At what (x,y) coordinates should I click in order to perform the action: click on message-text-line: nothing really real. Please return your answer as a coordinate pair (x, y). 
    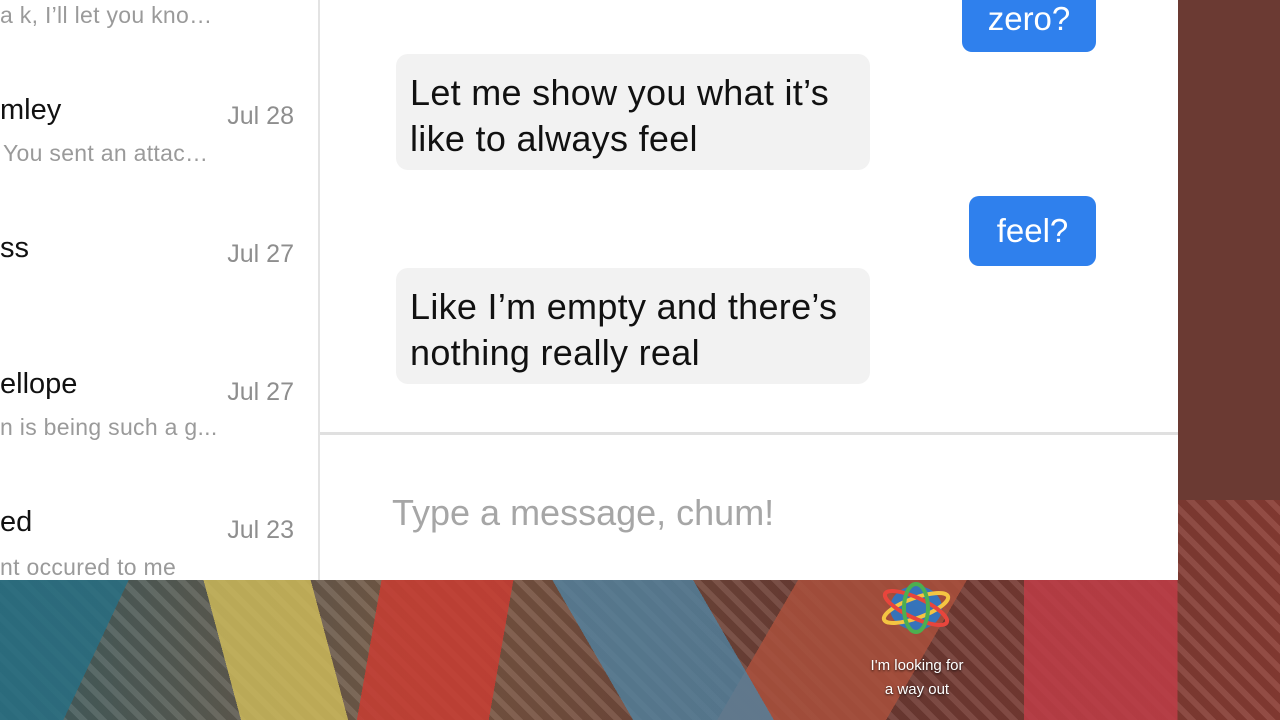
    Looking at the image, I should click on (555, 352).